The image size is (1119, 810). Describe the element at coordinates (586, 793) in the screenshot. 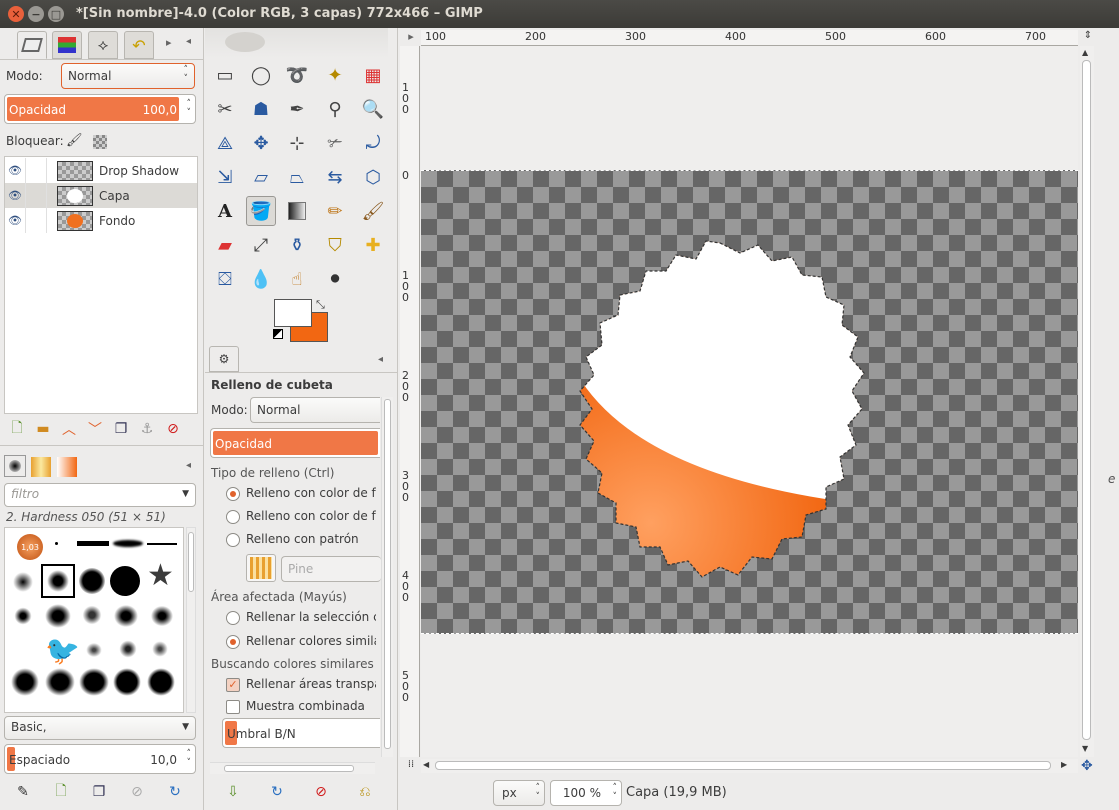

I see `zoom-select: 100 % ˄ ˅` at that location.